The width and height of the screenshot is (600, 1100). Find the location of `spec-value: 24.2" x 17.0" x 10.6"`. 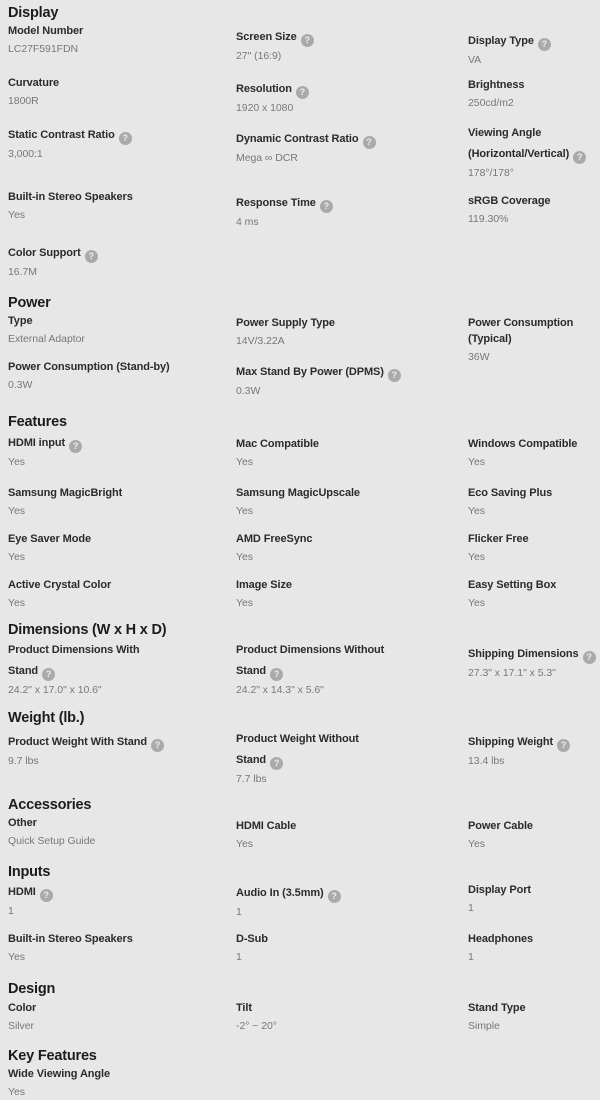

spec-value: 24.2" x 17.0" x 10.6" is located at coordinates (55, 689).